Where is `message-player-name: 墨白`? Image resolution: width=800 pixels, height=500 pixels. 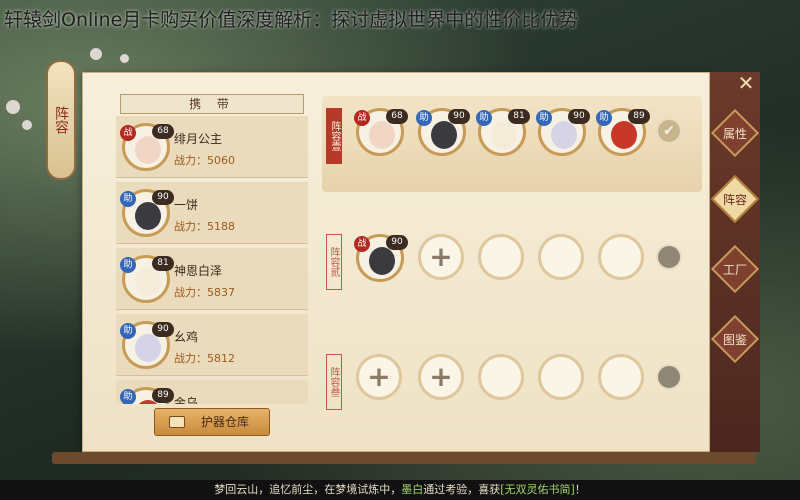 message-player-name: 墨白 is located at coordinates (412, 489).